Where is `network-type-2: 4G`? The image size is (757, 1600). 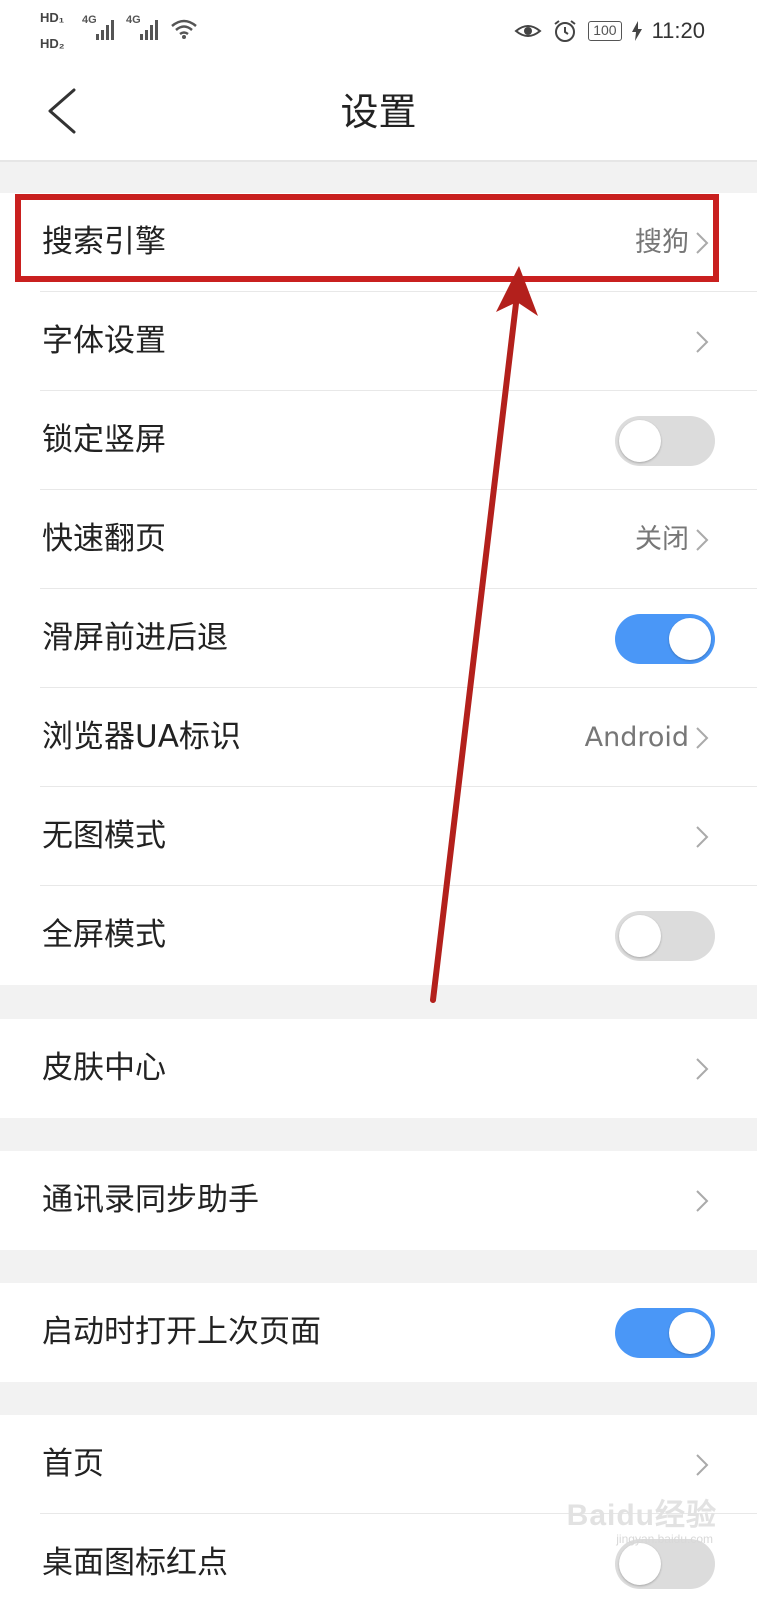 network-type-2: 4G is located at coordinates (133, 20).